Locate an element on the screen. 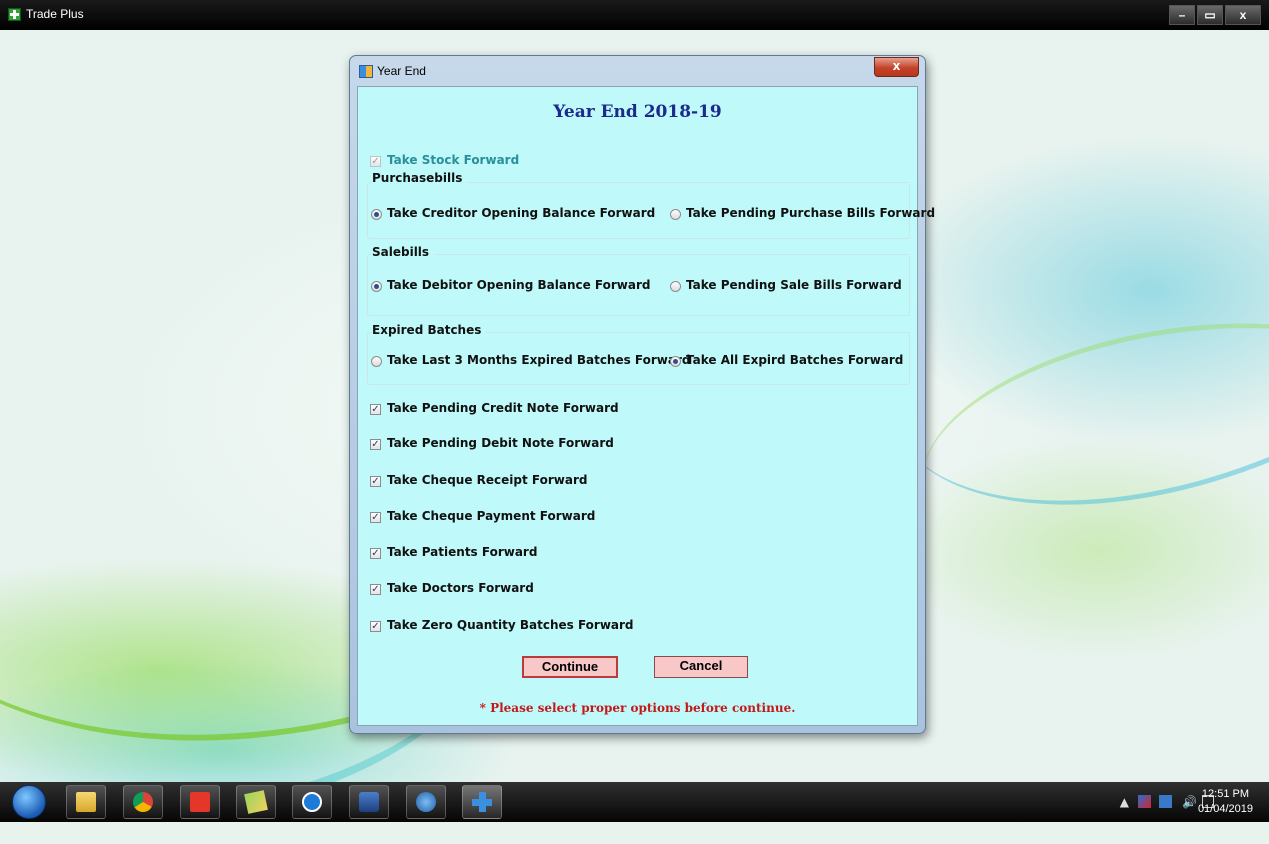 The image size is (1269, 844). taskbar-explorer is located at coordinates (86, 802).